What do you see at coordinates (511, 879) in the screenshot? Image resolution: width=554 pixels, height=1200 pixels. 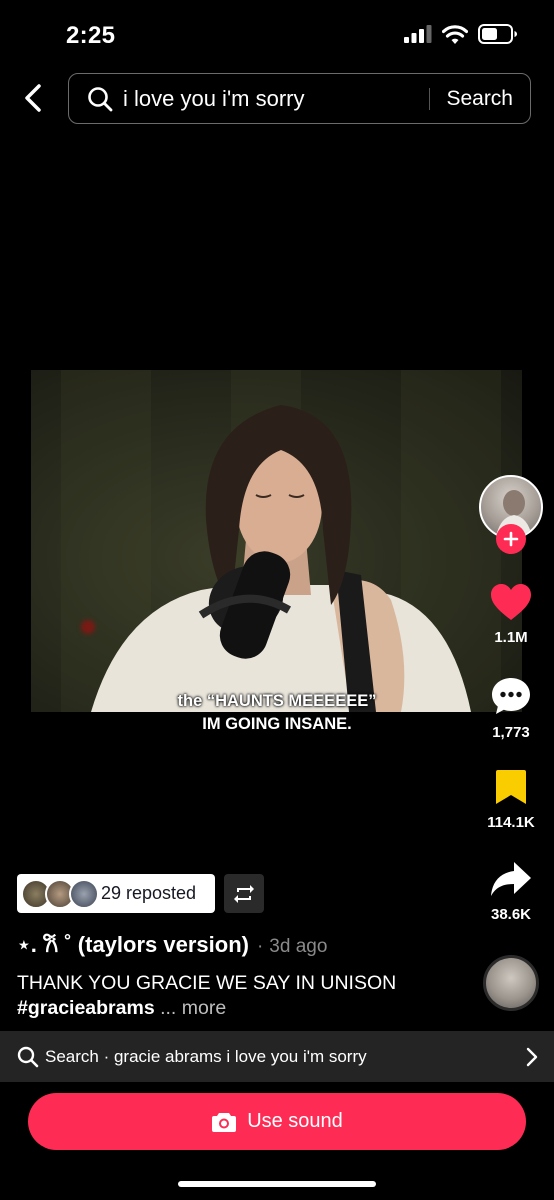 I see `share-arrow-icon` at bounding box center [511, 879].